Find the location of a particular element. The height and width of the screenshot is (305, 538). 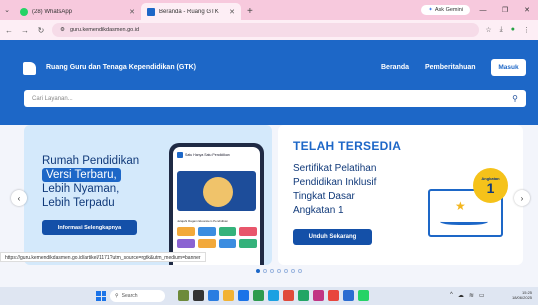

headline-line: Rumah Pendidikan is located at coordinates (91, 161).